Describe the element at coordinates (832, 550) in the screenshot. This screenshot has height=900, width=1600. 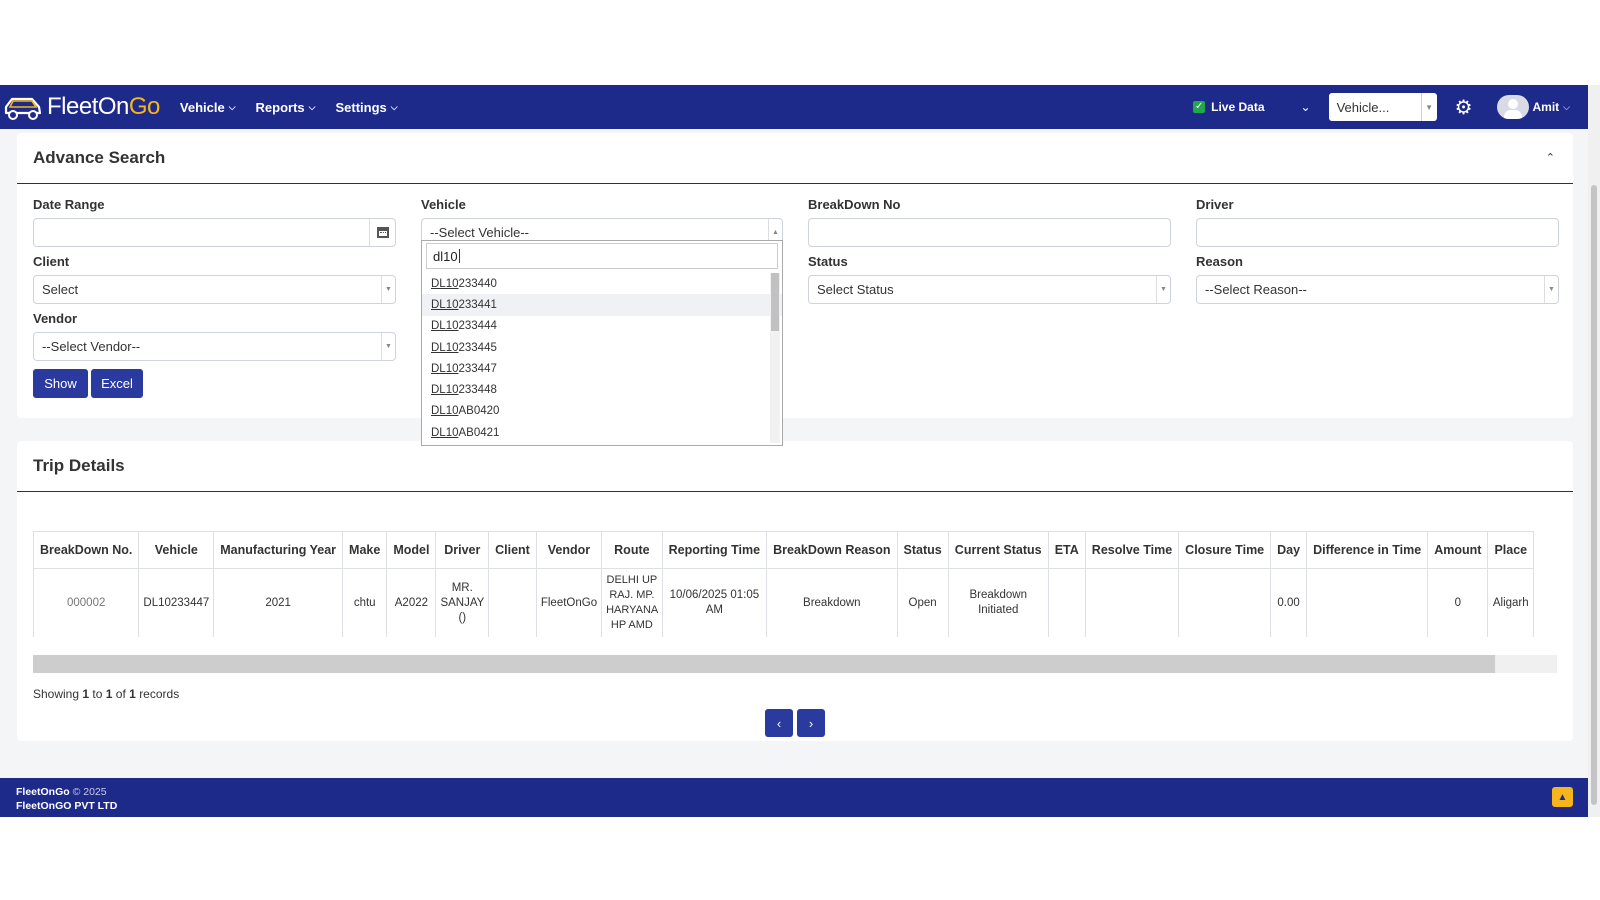
I see `column-header: BreakDown Reason` at that location.